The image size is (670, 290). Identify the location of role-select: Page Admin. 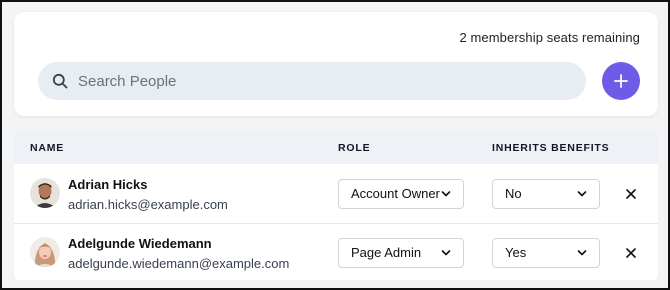
(401, 253).